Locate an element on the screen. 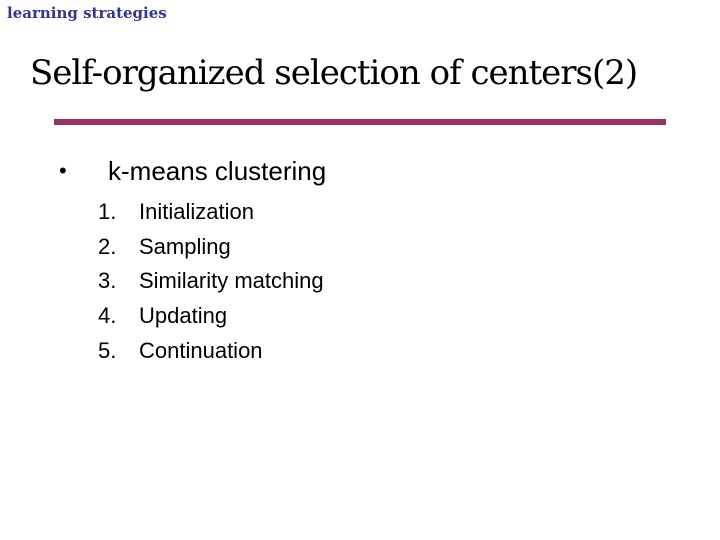 This screenshot has height=540, width=720. step-text: Updating is located at coordinates (183, 316).